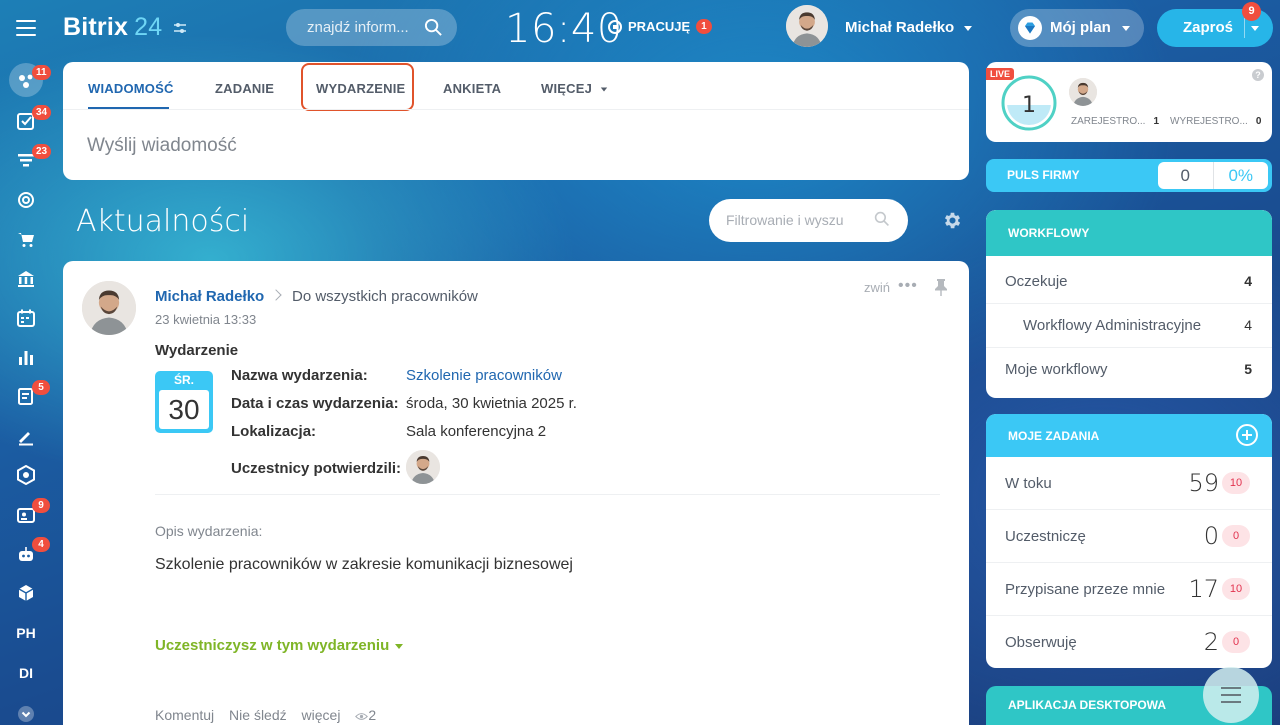  I want to click on add-task-icon, so click(1247, 435).